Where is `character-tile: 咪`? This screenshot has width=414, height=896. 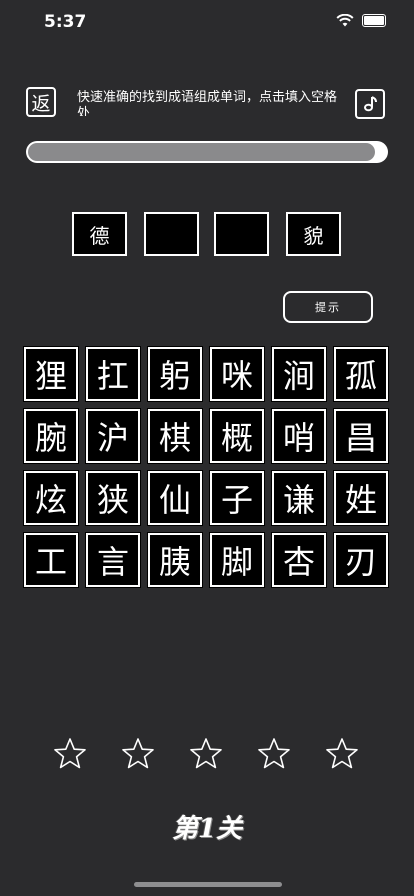 character-tile: 咪 is located at coordinates (237, 374).